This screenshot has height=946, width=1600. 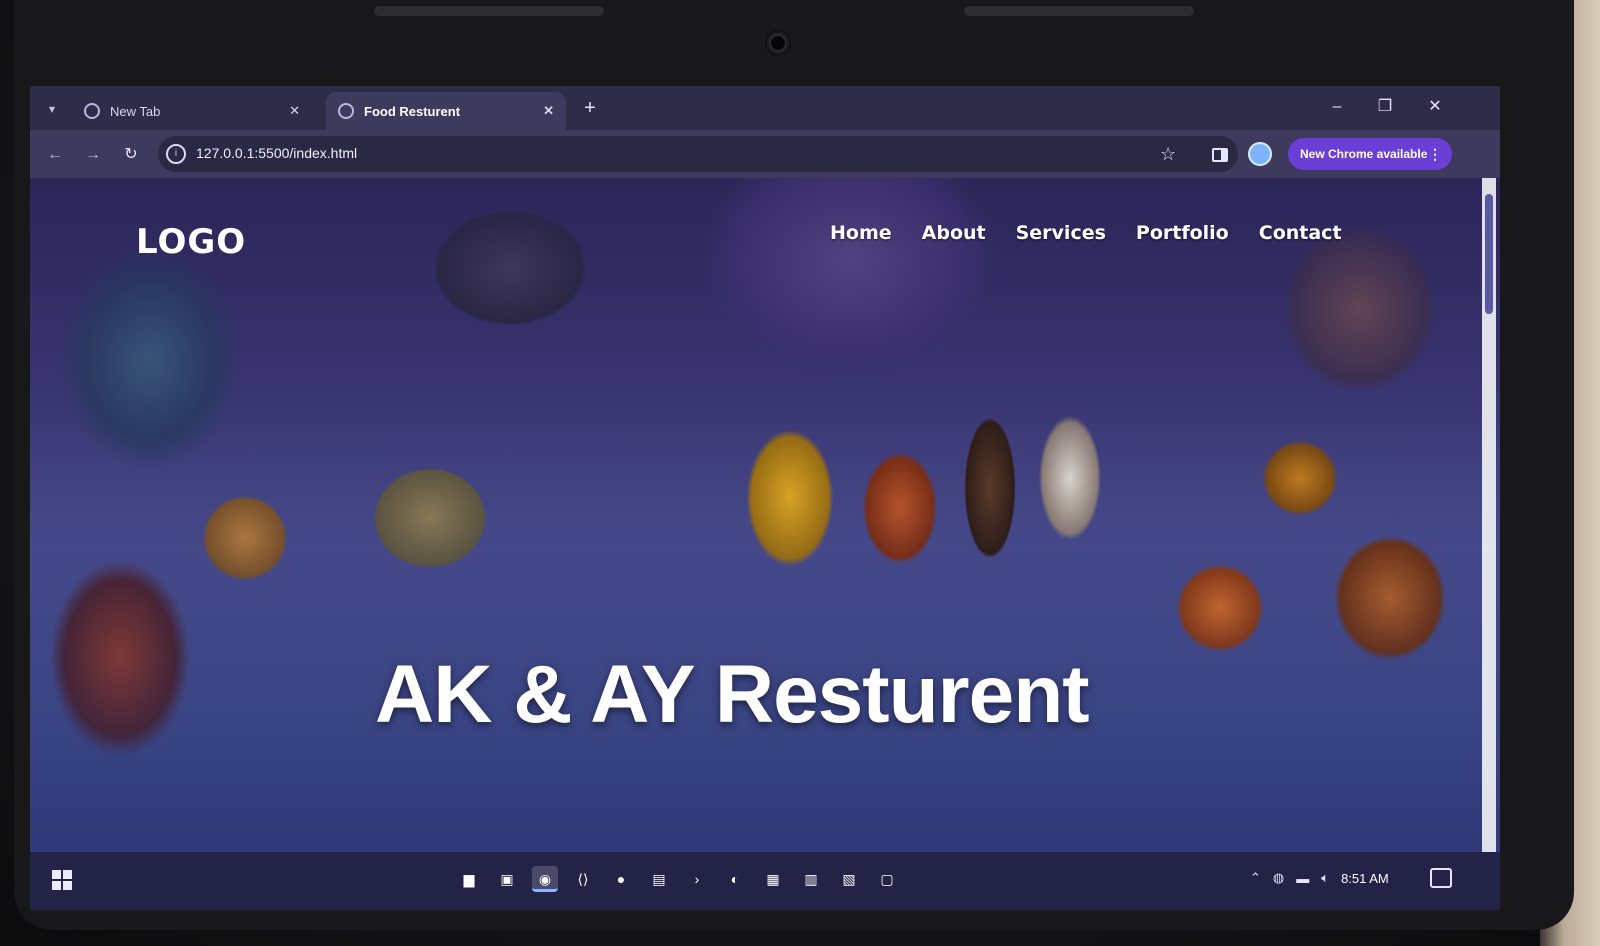 What do you see at coordinates (62, 880) in the screenshot?
I see `windows-start-icon` at bounding box center [62, 880].